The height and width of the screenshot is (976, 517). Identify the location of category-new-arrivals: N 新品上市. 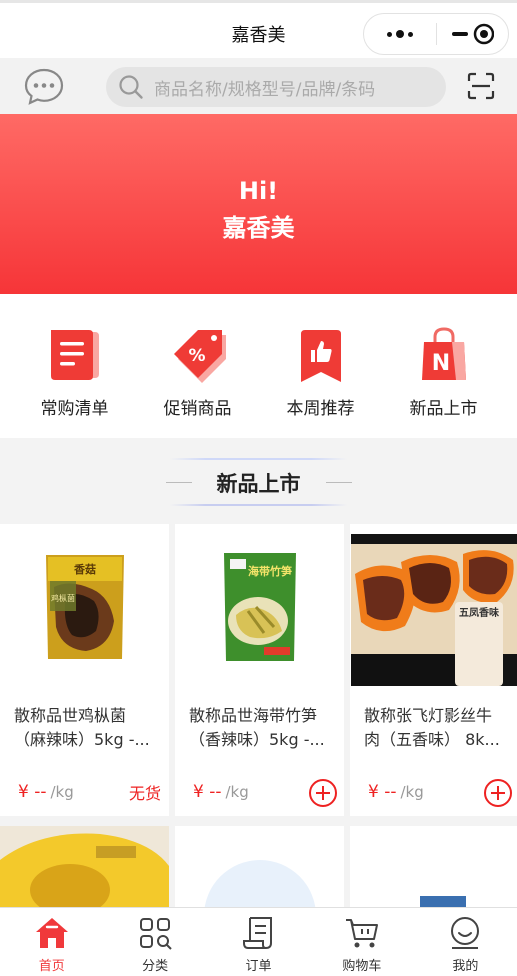
(443, 366).